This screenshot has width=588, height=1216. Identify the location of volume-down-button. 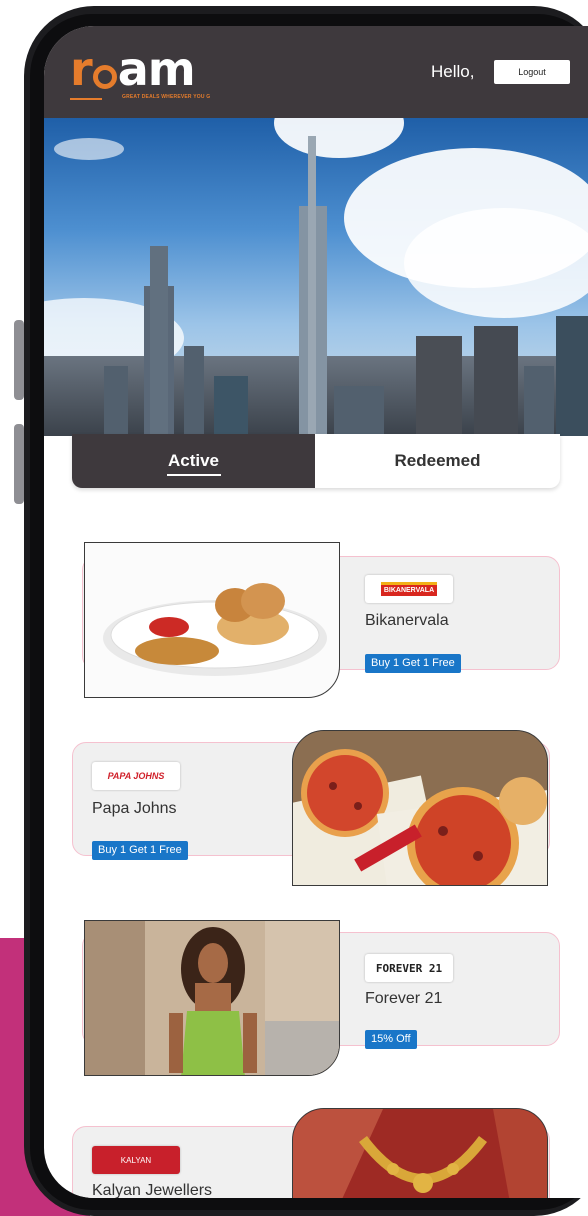
(19, 464).